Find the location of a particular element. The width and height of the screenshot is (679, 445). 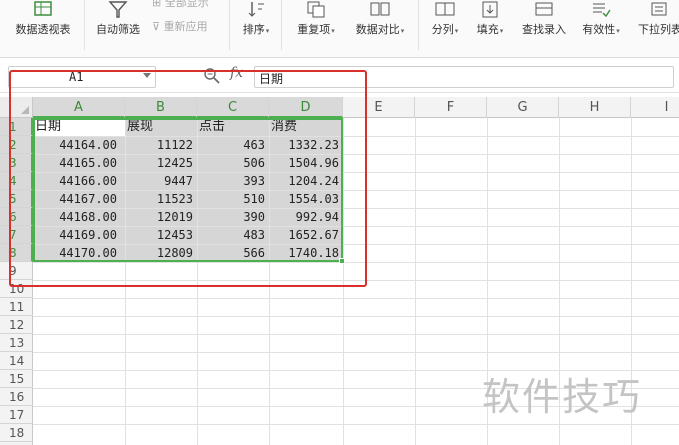

autofilter-button: 自动筛选 is located at coordinates (118, 27).